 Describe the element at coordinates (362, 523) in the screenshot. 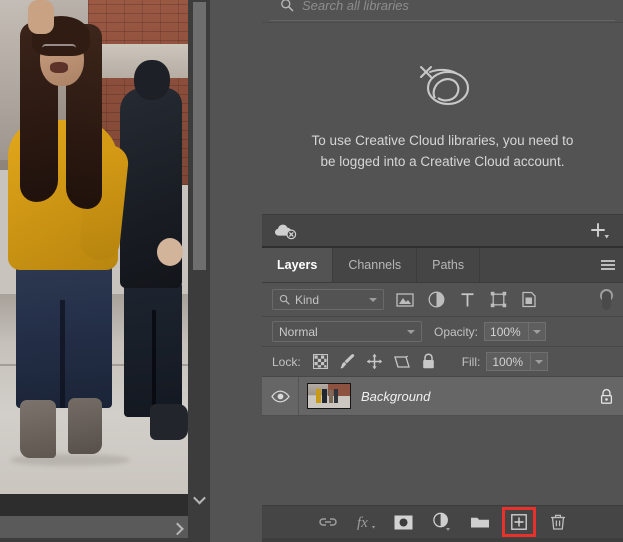

I see `svg-text: fx` at that location.